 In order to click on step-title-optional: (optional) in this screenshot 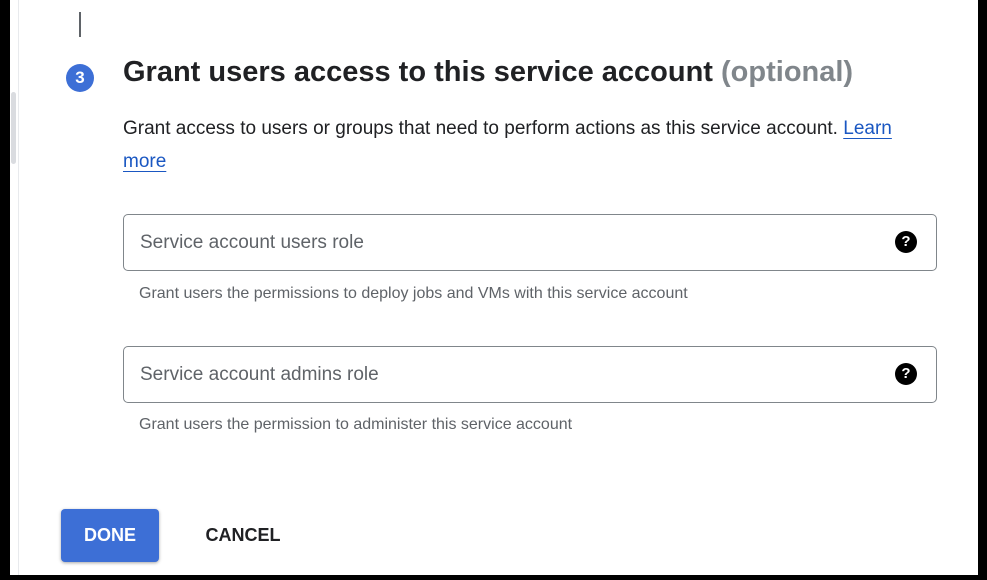, I will do `click(787, 72)`.